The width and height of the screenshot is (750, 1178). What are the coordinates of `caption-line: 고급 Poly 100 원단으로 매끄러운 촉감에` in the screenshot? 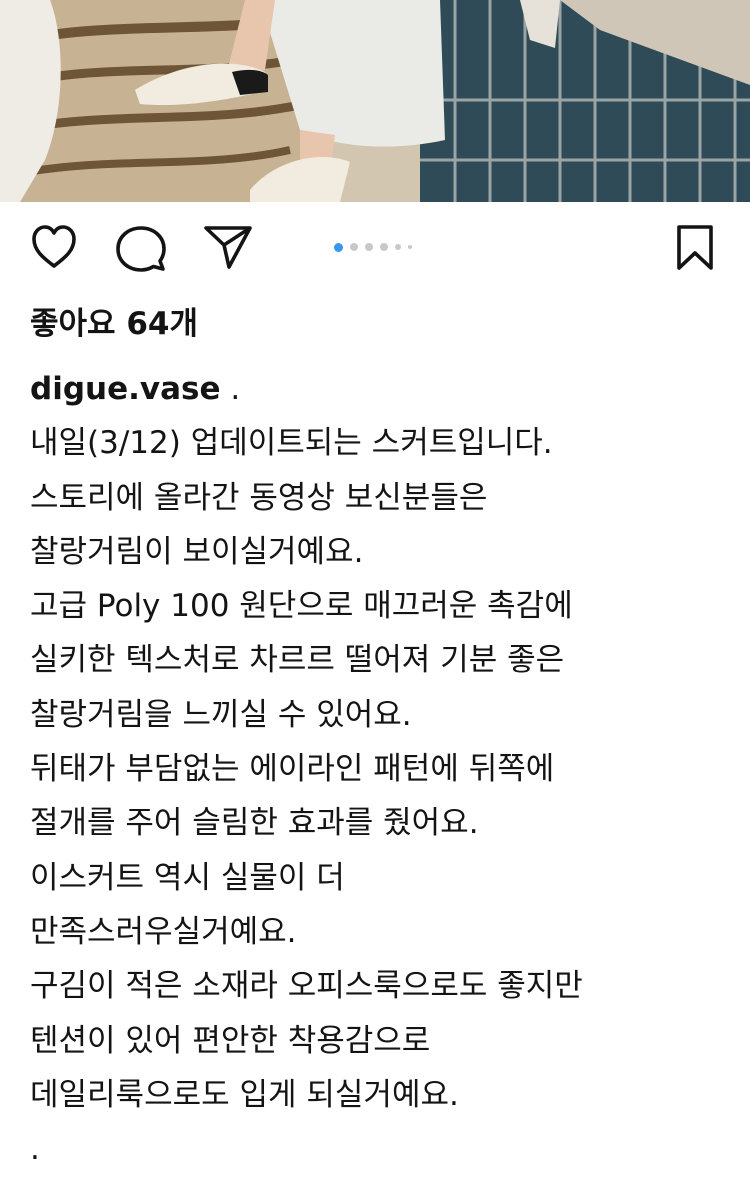 It's located at (301, 606).